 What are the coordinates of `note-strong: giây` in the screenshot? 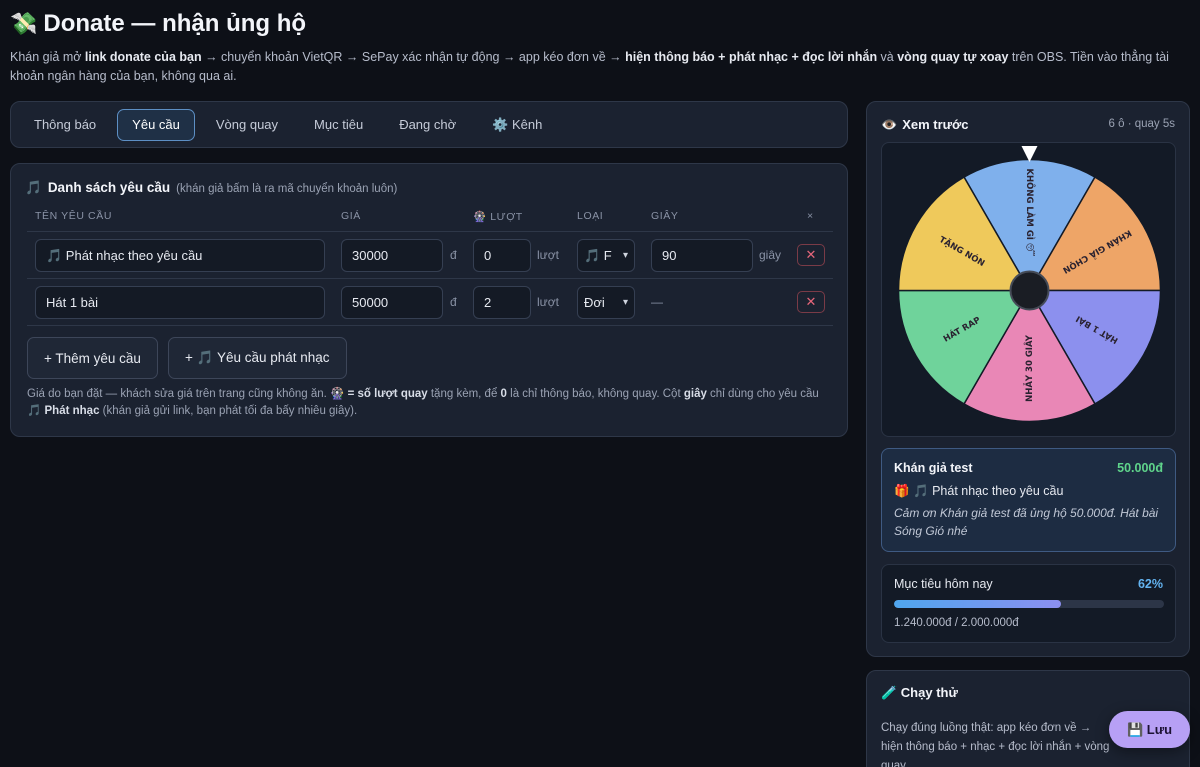 It's located at (695, 394).